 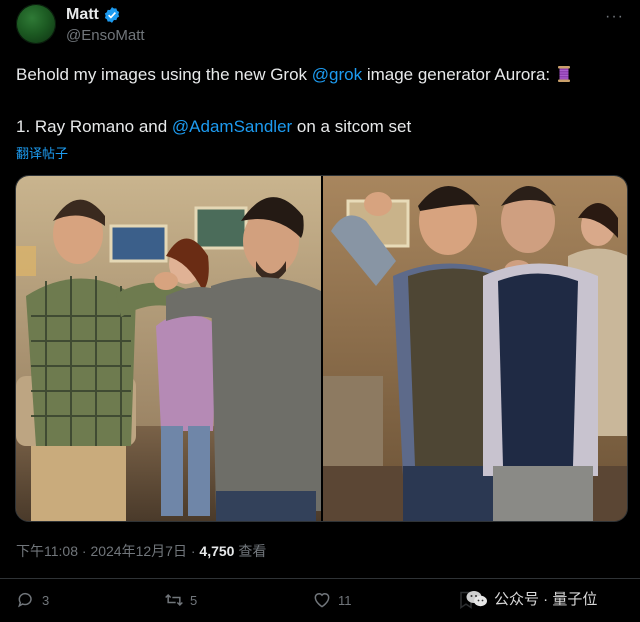 What do you see at coordinates (563, 74) in the screenshot?
I see `thread-spool-icon` at bounding box center [563, 74].